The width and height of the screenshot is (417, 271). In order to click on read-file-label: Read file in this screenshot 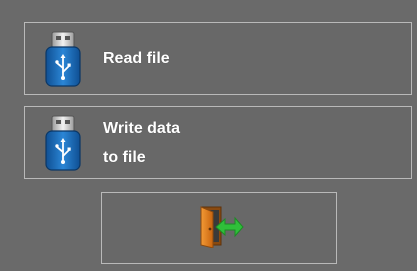, I will do `click(136, 58)`.